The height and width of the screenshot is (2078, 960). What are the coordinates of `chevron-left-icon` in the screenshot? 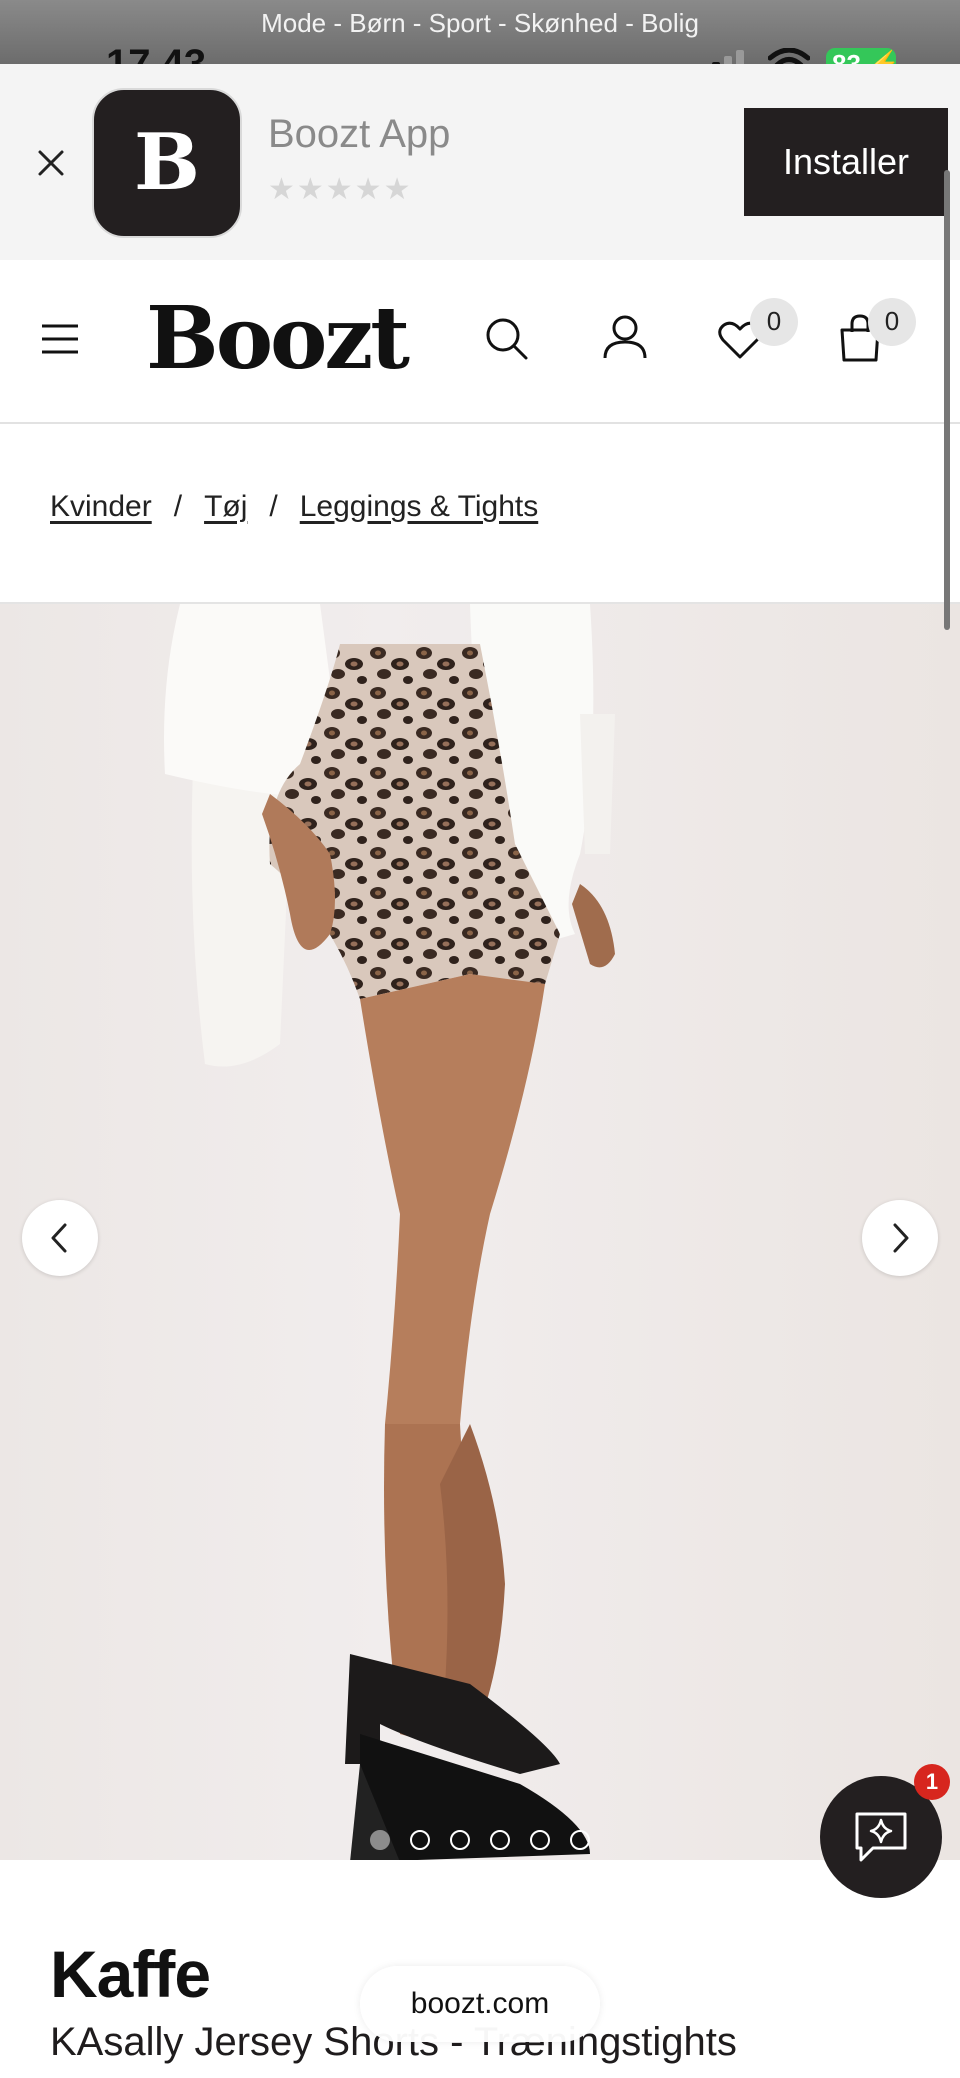 It's located at (59, 1238).